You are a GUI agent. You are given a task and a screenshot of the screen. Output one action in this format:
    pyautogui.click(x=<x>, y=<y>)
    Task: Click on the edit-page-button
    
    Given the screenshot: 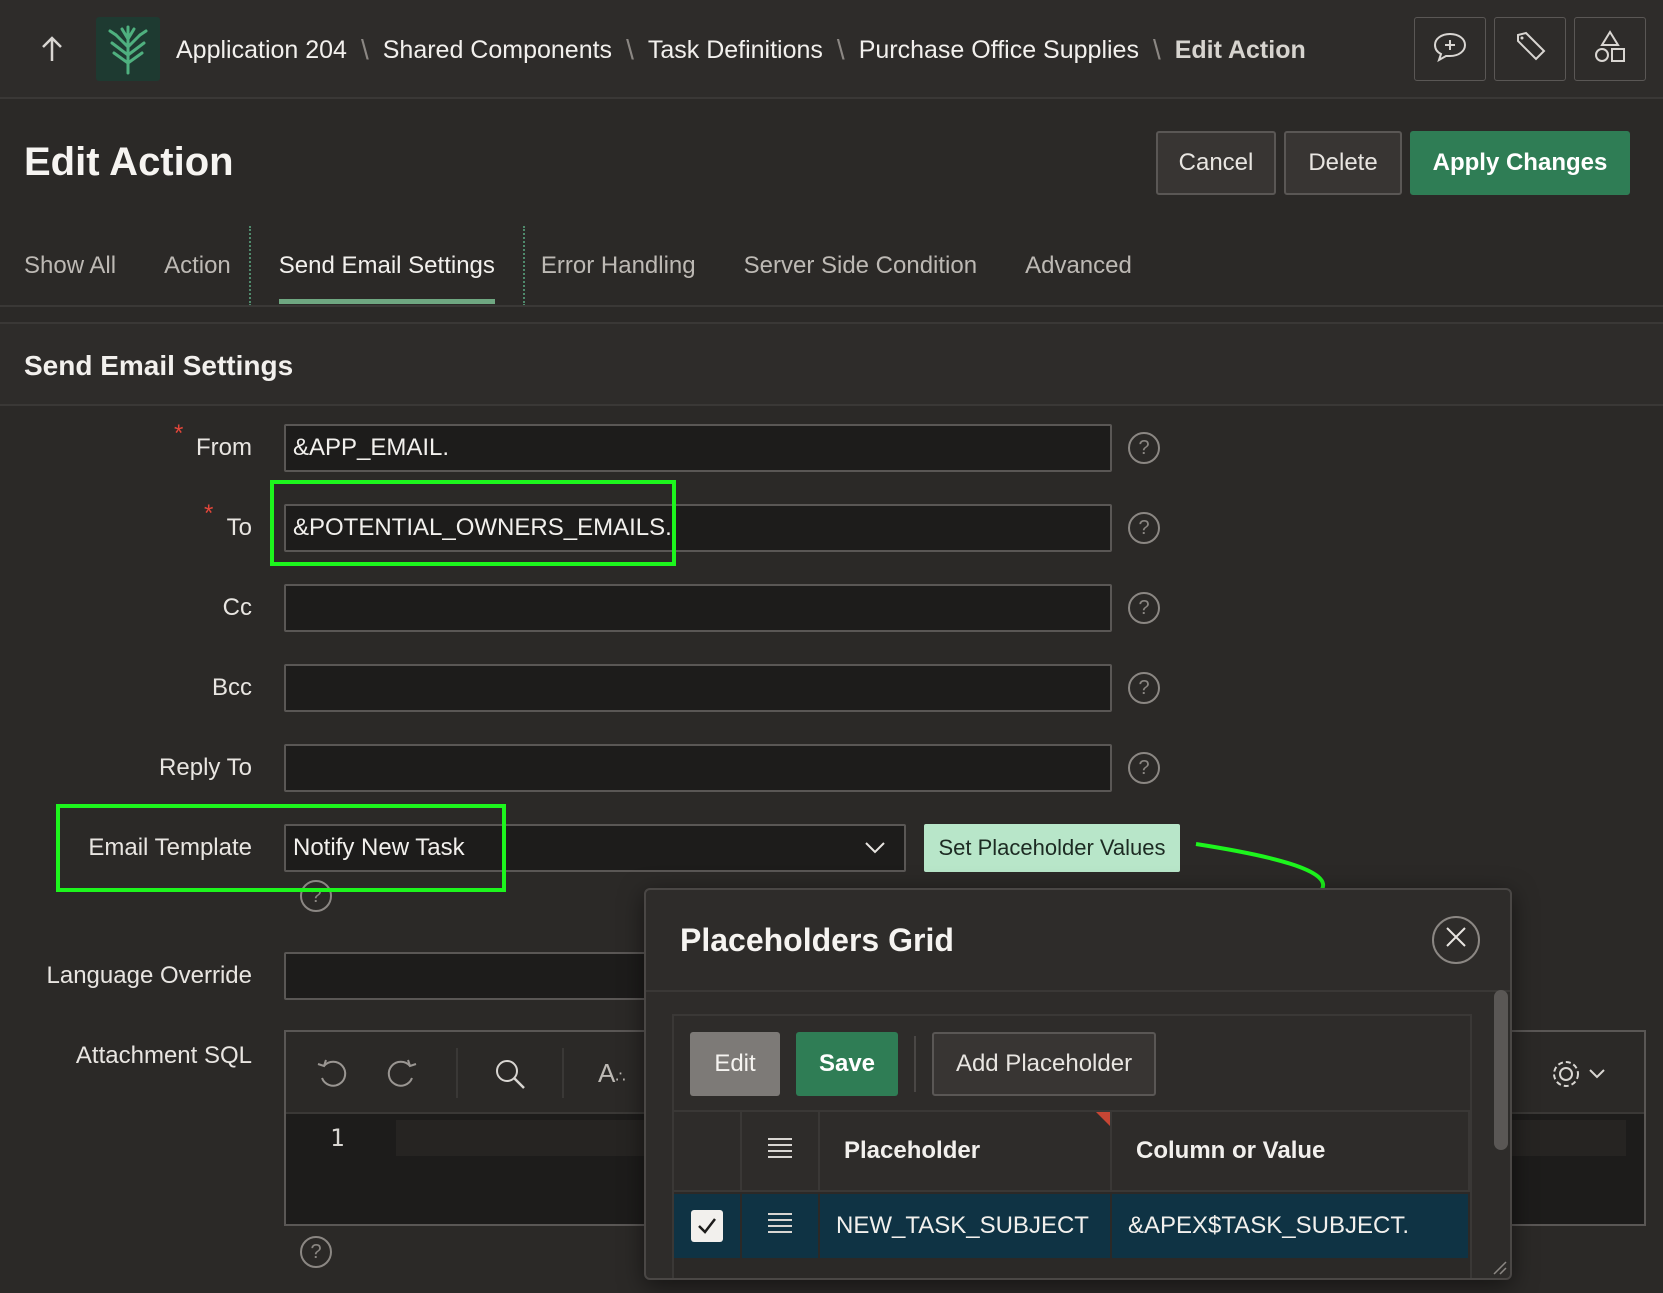 What is the action you would take?
    pyautogui.click(x=1530, y=49)
    